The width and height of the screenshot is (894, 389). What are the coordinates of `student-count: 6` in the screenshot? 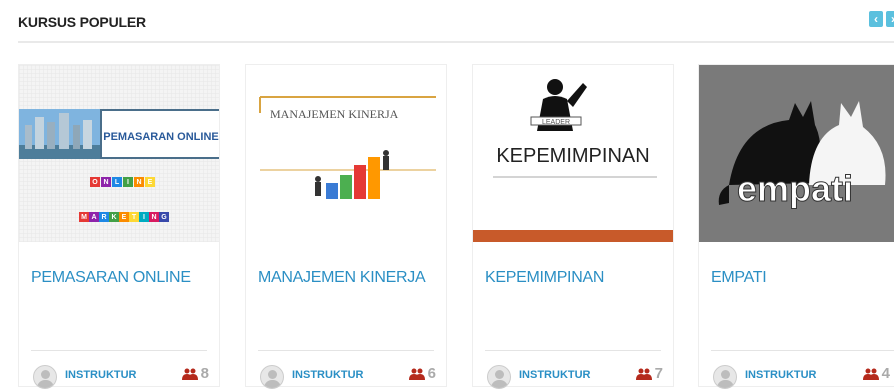 It's located at (431, 373).